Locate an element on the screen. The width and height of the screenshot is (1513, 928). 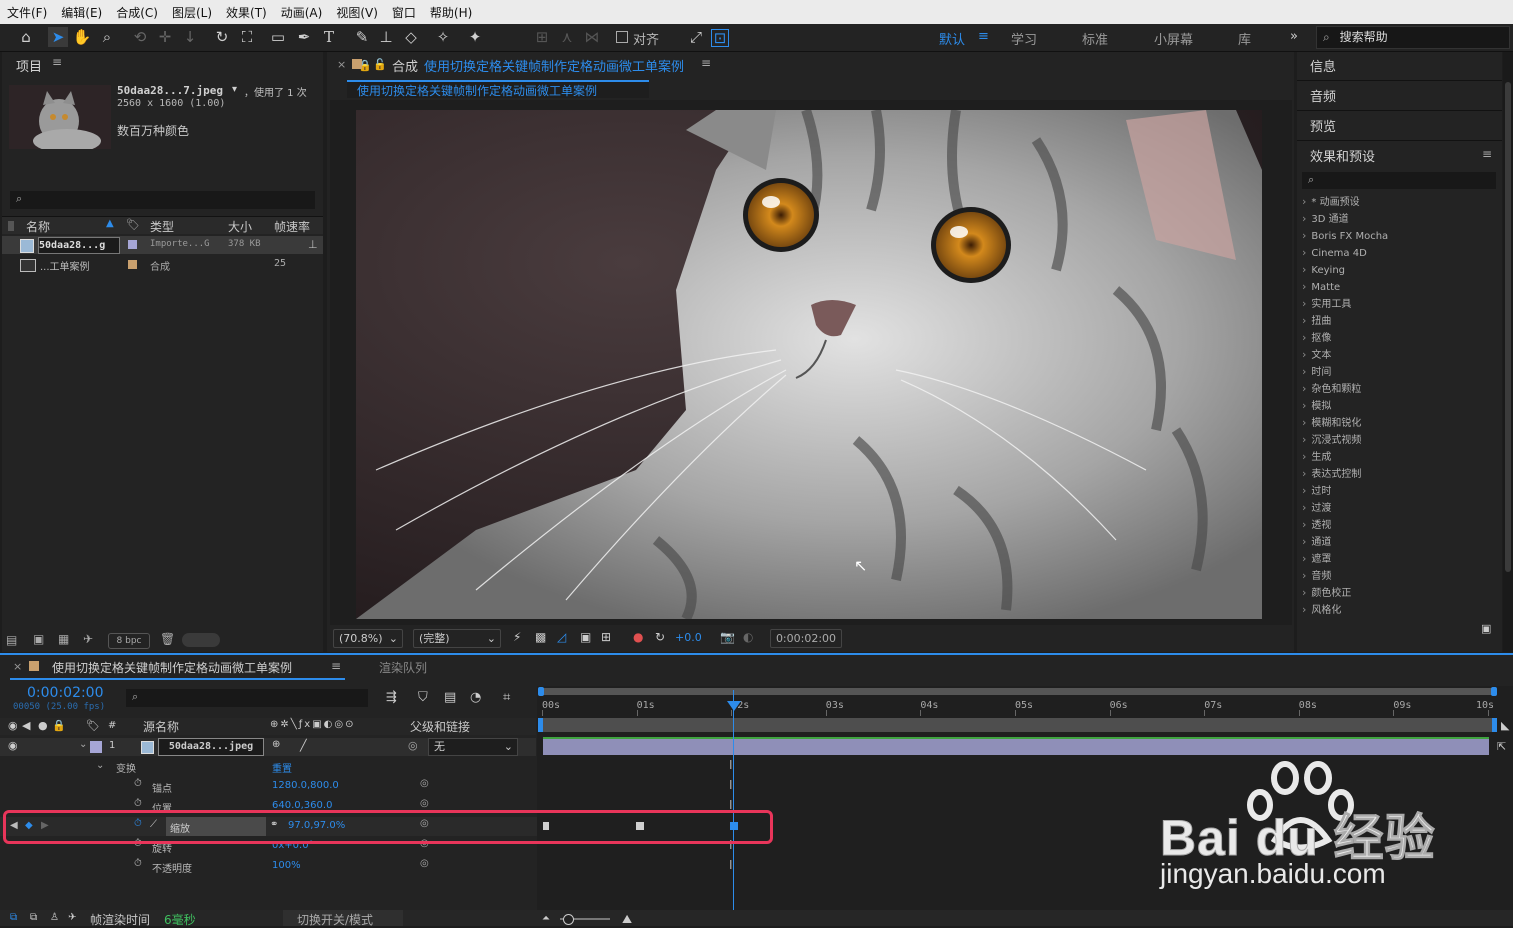
effect-category: Keying is located at coordinates (1323, 269).